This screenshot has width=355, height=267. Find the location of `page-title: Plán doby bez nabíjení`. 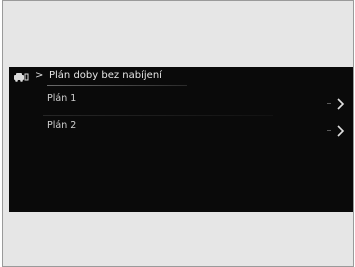

page-title: Plán doby bez nabíjení is located at coordinates (105, 75).